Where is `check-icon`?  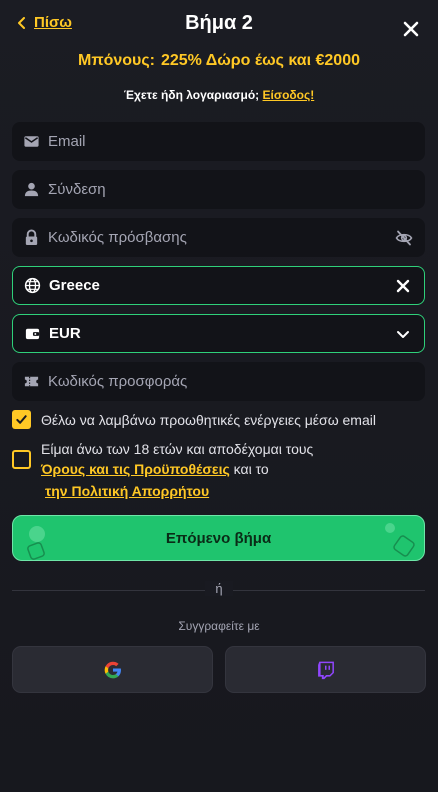
check-icon is located at coordinates (21, 419).